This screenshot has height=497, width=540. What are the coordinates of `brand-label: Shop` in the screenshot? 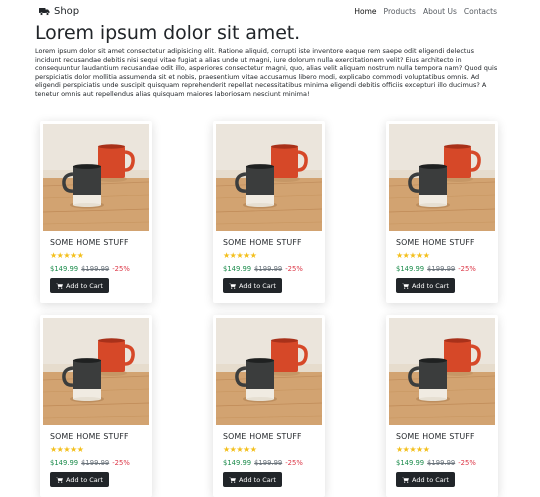 It's located at (67, 11).